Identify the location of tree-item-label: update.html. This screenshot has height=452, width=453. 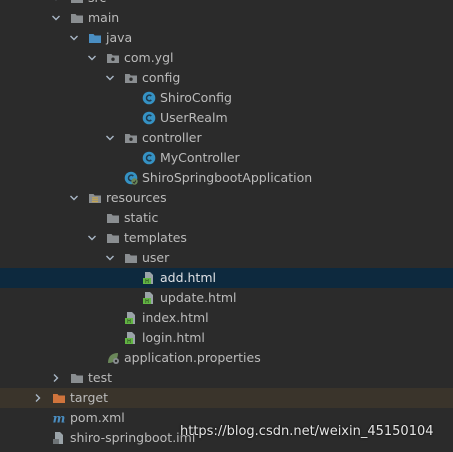
(198, 297).